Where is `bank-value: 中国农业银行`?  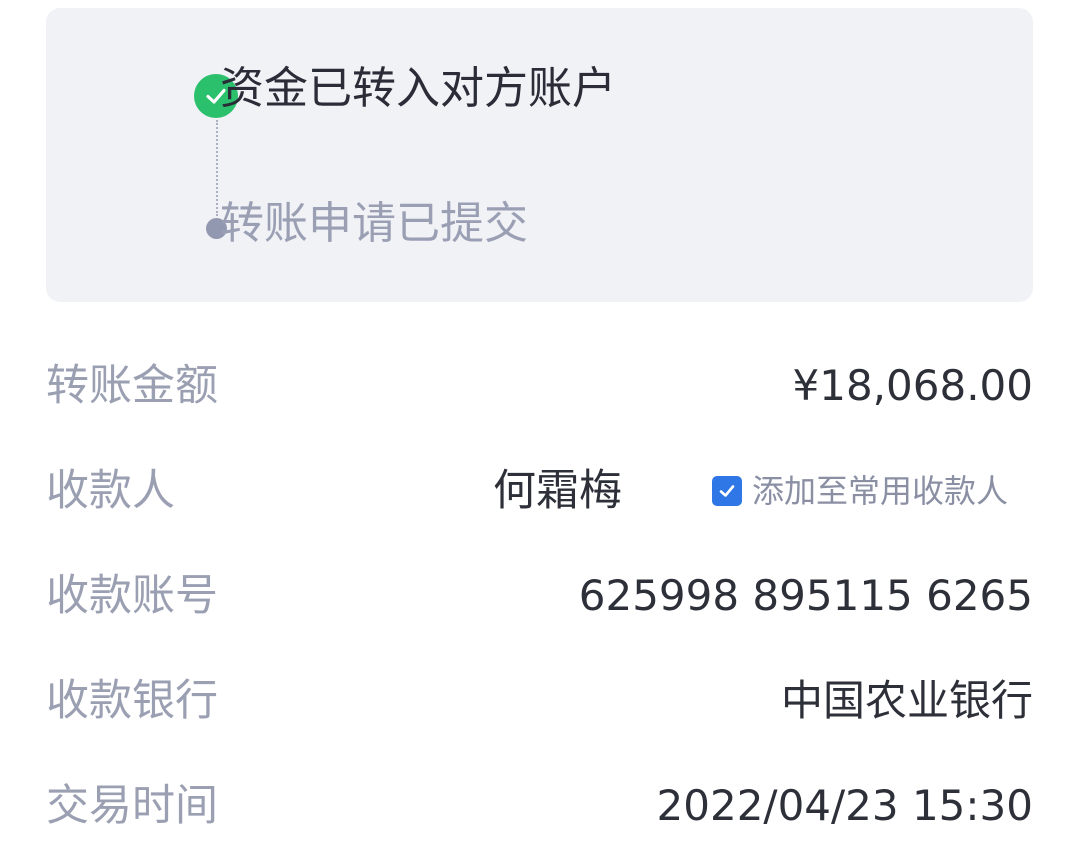 bank-value: 中国农业银行 is located at coordinates (906, 700).